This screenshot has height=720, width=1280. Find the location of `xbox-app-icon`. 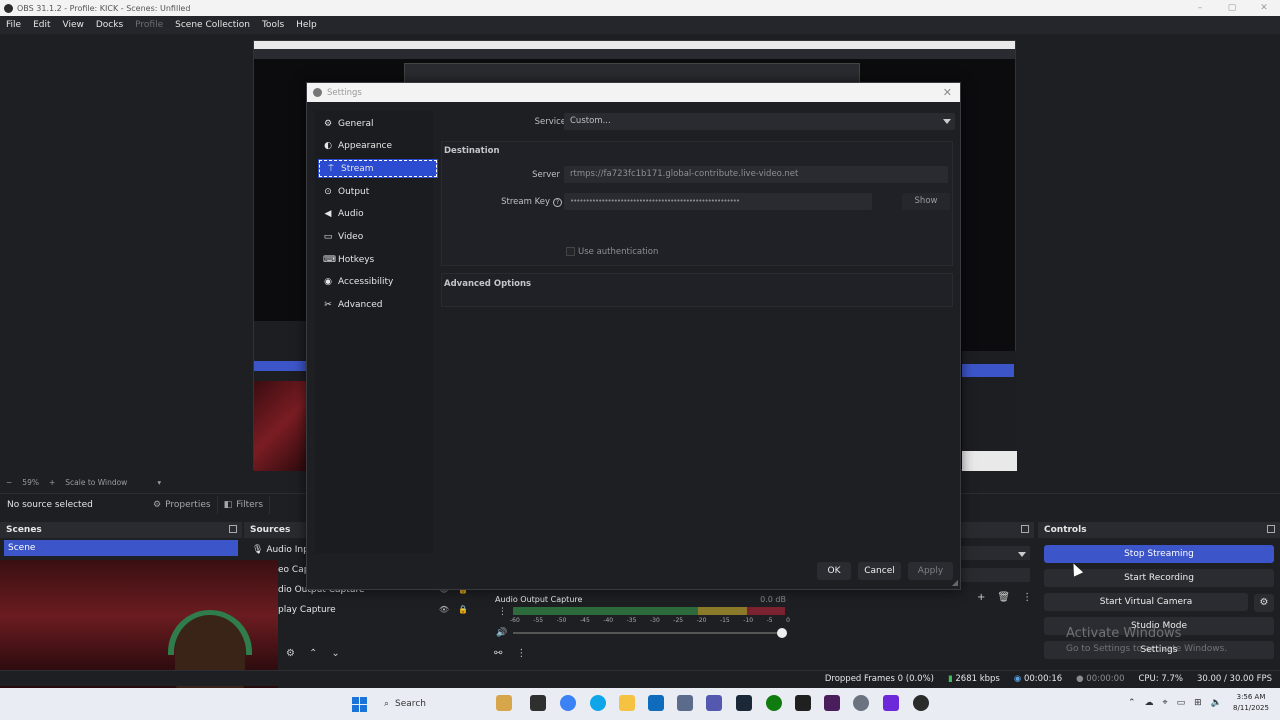

xbox-app-icon is located at coordinates (774, 703).